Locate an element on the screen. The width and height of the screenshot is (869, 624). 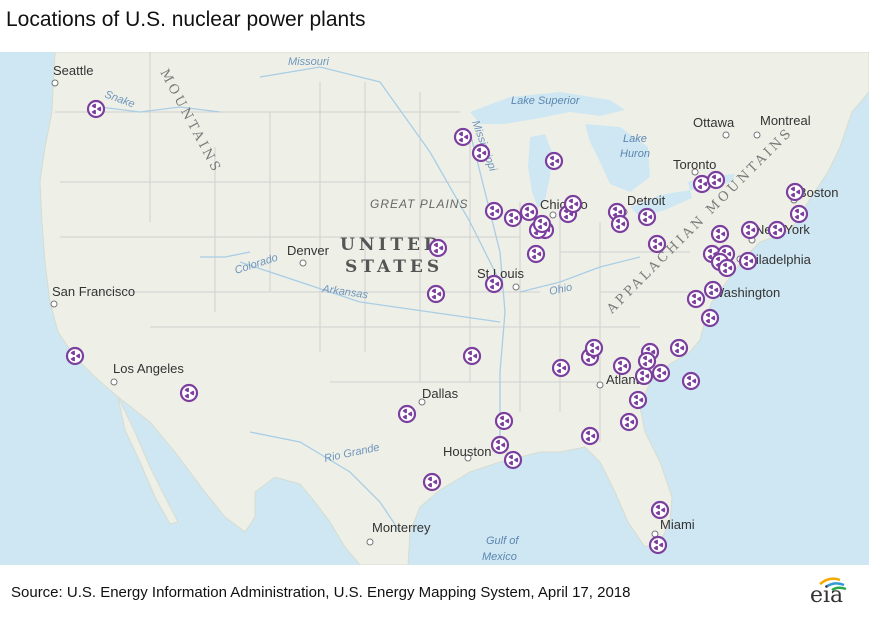
page-title: Locations of U.S. nuclear power plants is located at coordinates (186, 19).